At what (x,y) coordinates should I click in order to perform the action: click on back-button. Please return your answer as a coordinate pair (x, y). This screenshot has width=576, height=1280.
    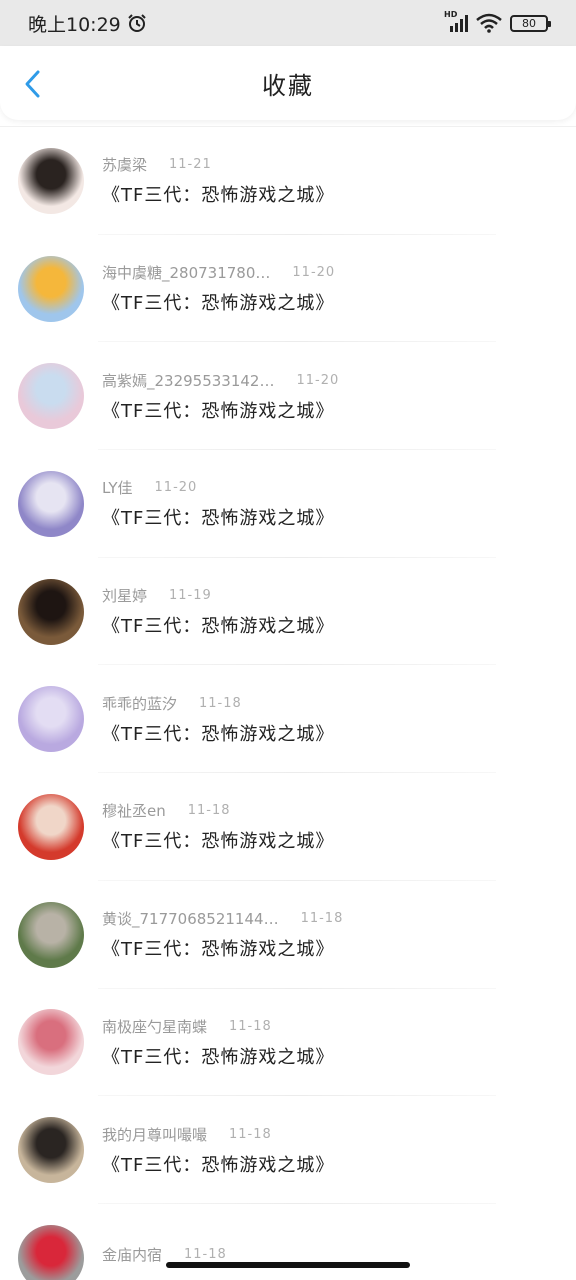
    Looking at the image, I should click on (32, 84).